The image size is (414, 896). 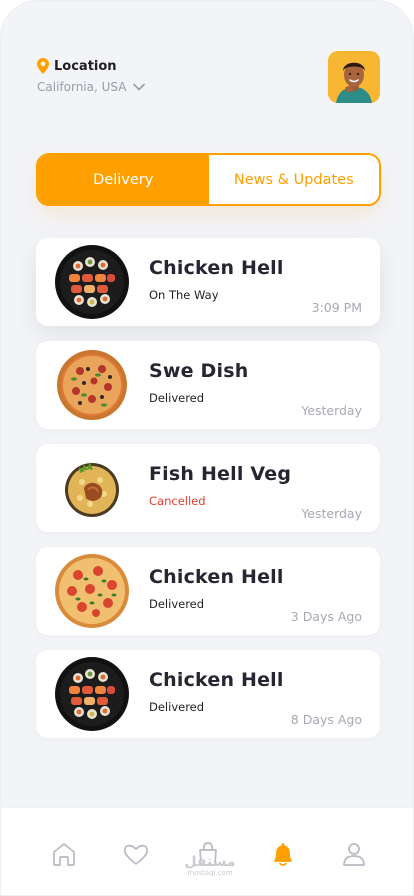 What do you see at coordinates (208, 385) in the screenshot?
I see `order-card: Swe Dish Delivered Yesterday` at bounding box center [208, 385].